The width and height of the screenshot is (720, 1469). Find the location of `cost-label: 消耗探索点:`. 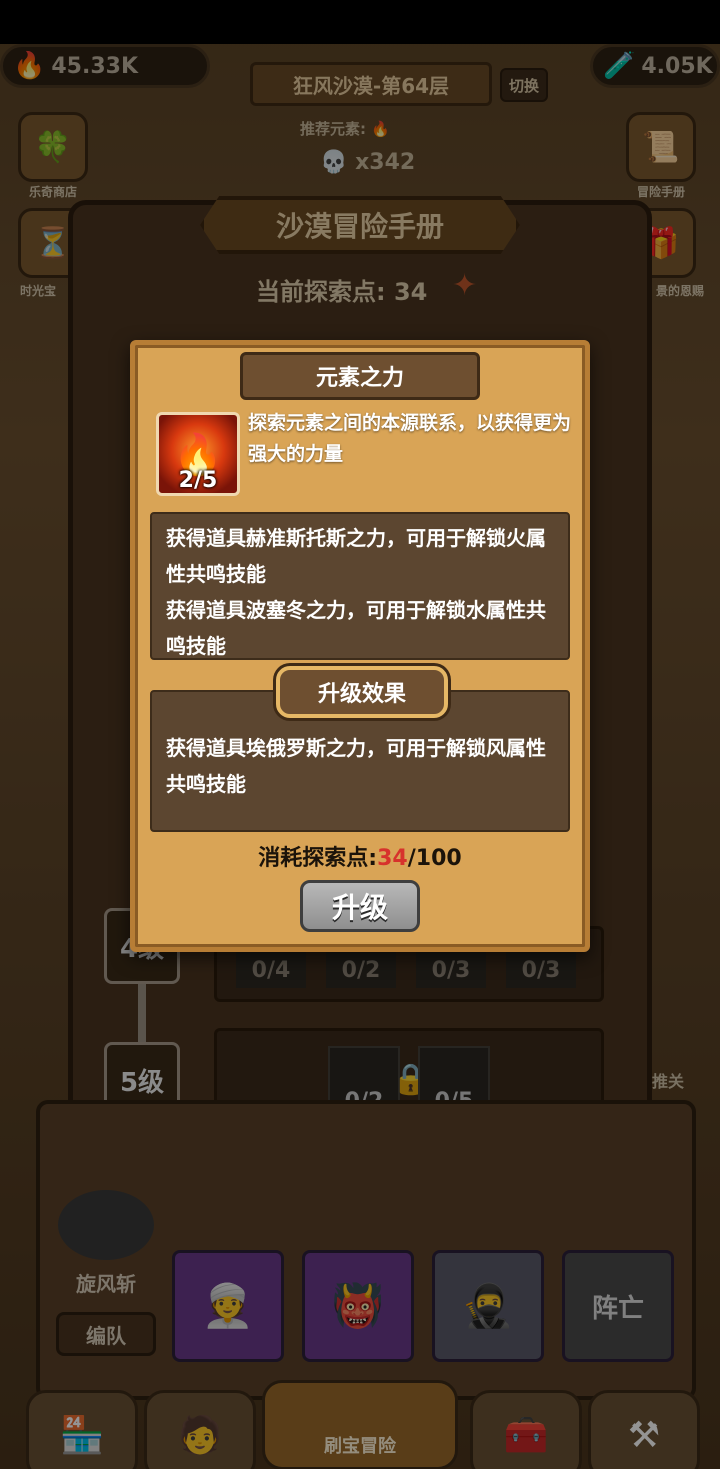

cost-label: 消耗探索点: is located at coordinates (318, 858).